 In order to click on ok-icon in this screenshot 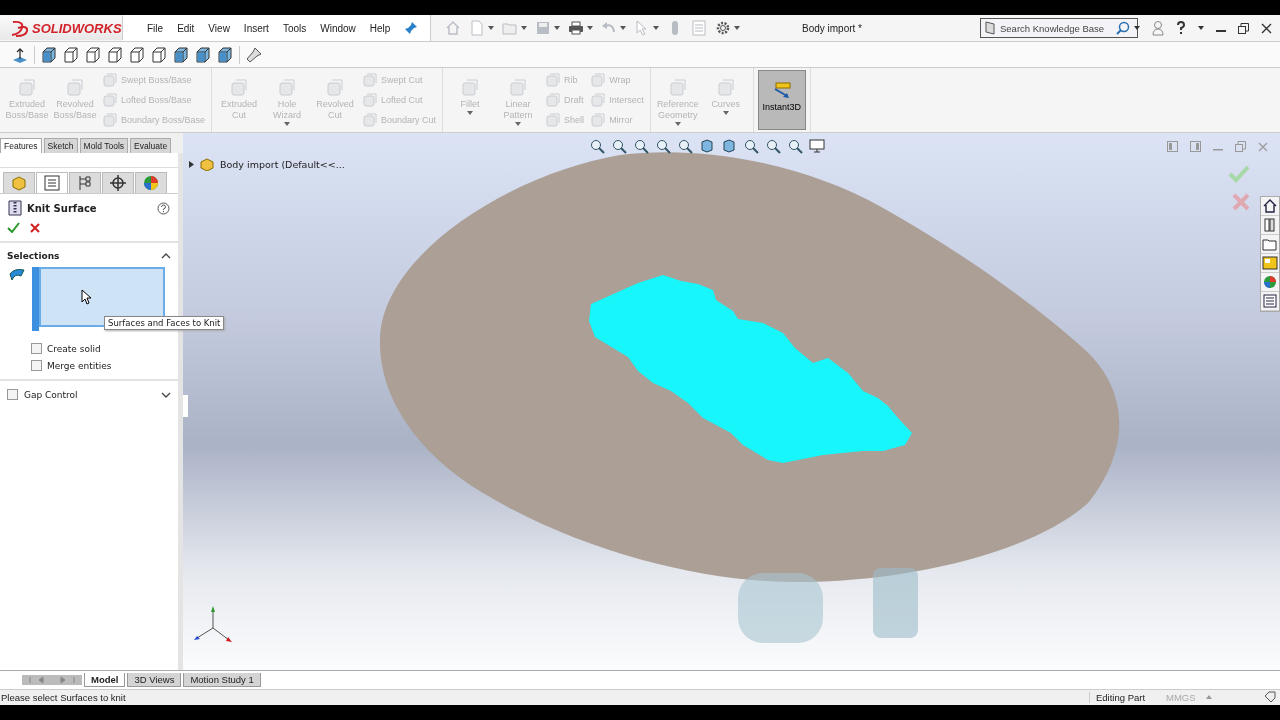, I will do `click(13, 227)`.